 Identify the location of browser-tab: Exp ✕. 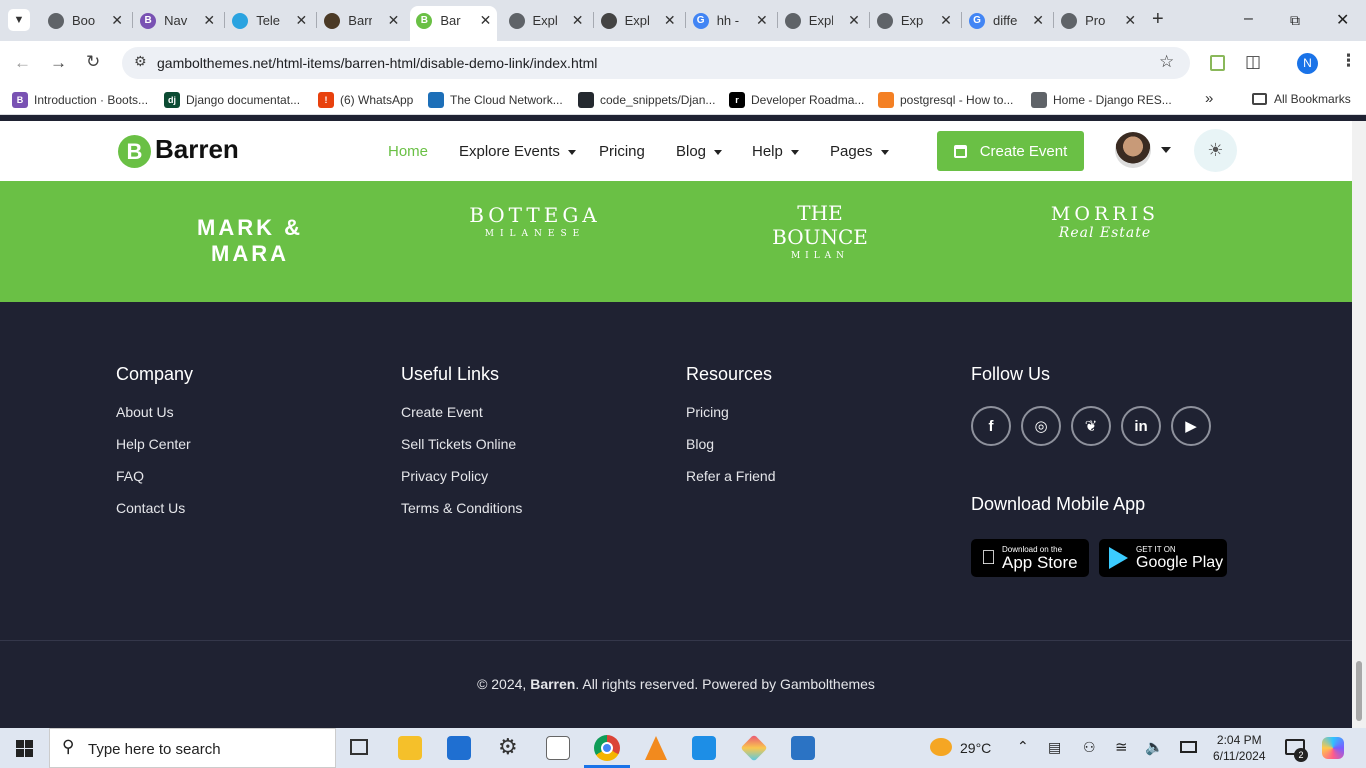
(914, 20).